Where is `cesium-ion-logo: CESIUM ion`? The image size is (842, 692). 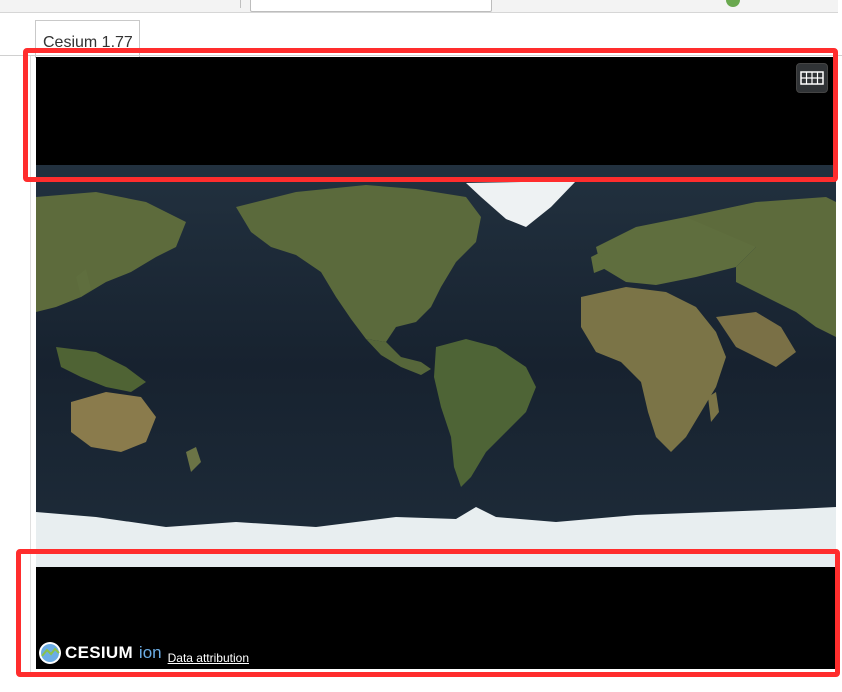
cesium-ion-logo: CESIUM ion is located at coordinates (100, 653).